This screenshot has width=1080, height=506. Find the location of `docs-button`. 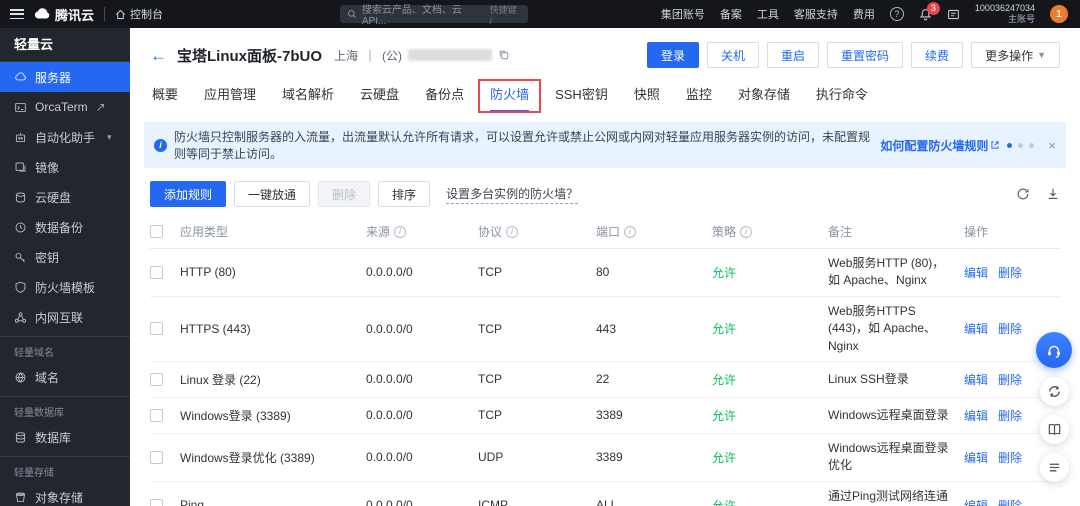

docs-button is located at coordinates (1054, 429).